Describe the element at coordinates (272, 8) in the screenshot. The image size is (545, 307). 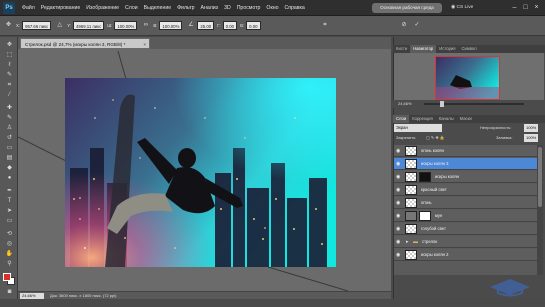
I see `menu-window: Окно` at that location.